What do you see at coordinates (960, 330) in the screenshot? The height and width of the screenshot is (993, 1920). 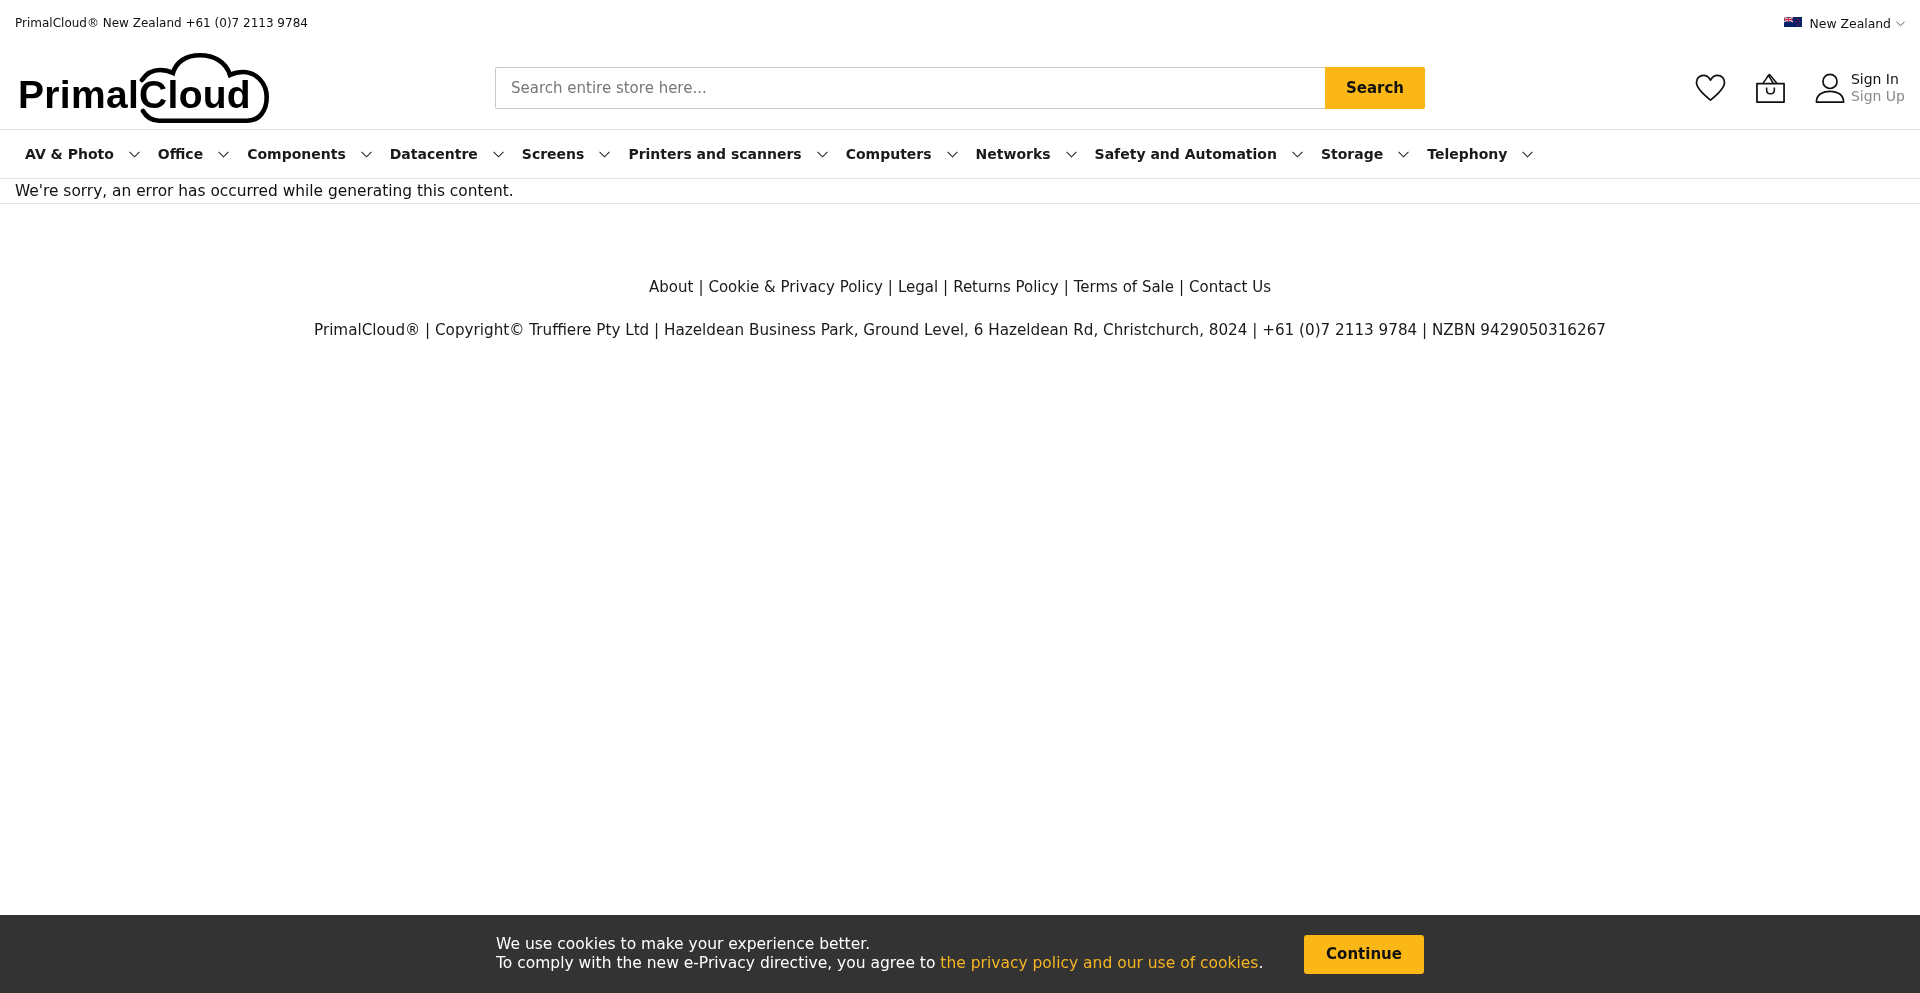 I see `company-info: PrimalCloud® | Copyright© Truffiere Pty Ltd | Hazeldean Business Park, Ground Level, 6 Hazeldean Rd, Christchurch, 8024 | +61 (0)7 2113 9784 | NZBN 9429050316267` at bounding box center [960, 330].